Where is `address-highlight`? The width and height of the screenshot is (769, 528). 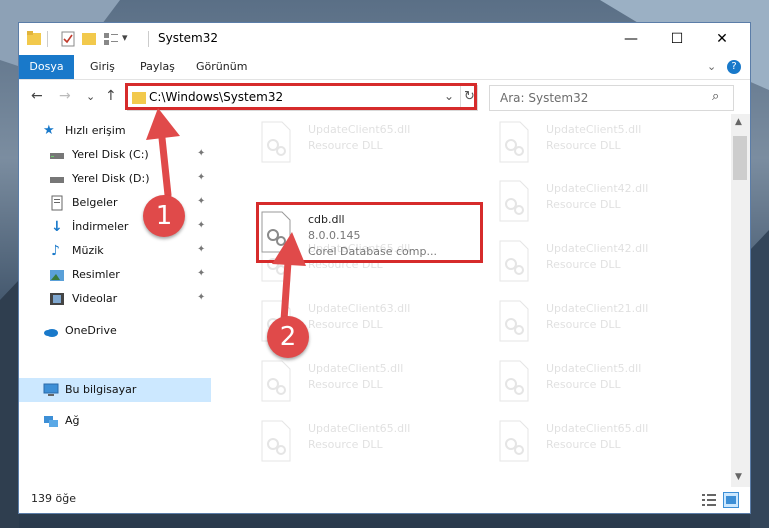 address-highlight is located at coordinates (301, 96).